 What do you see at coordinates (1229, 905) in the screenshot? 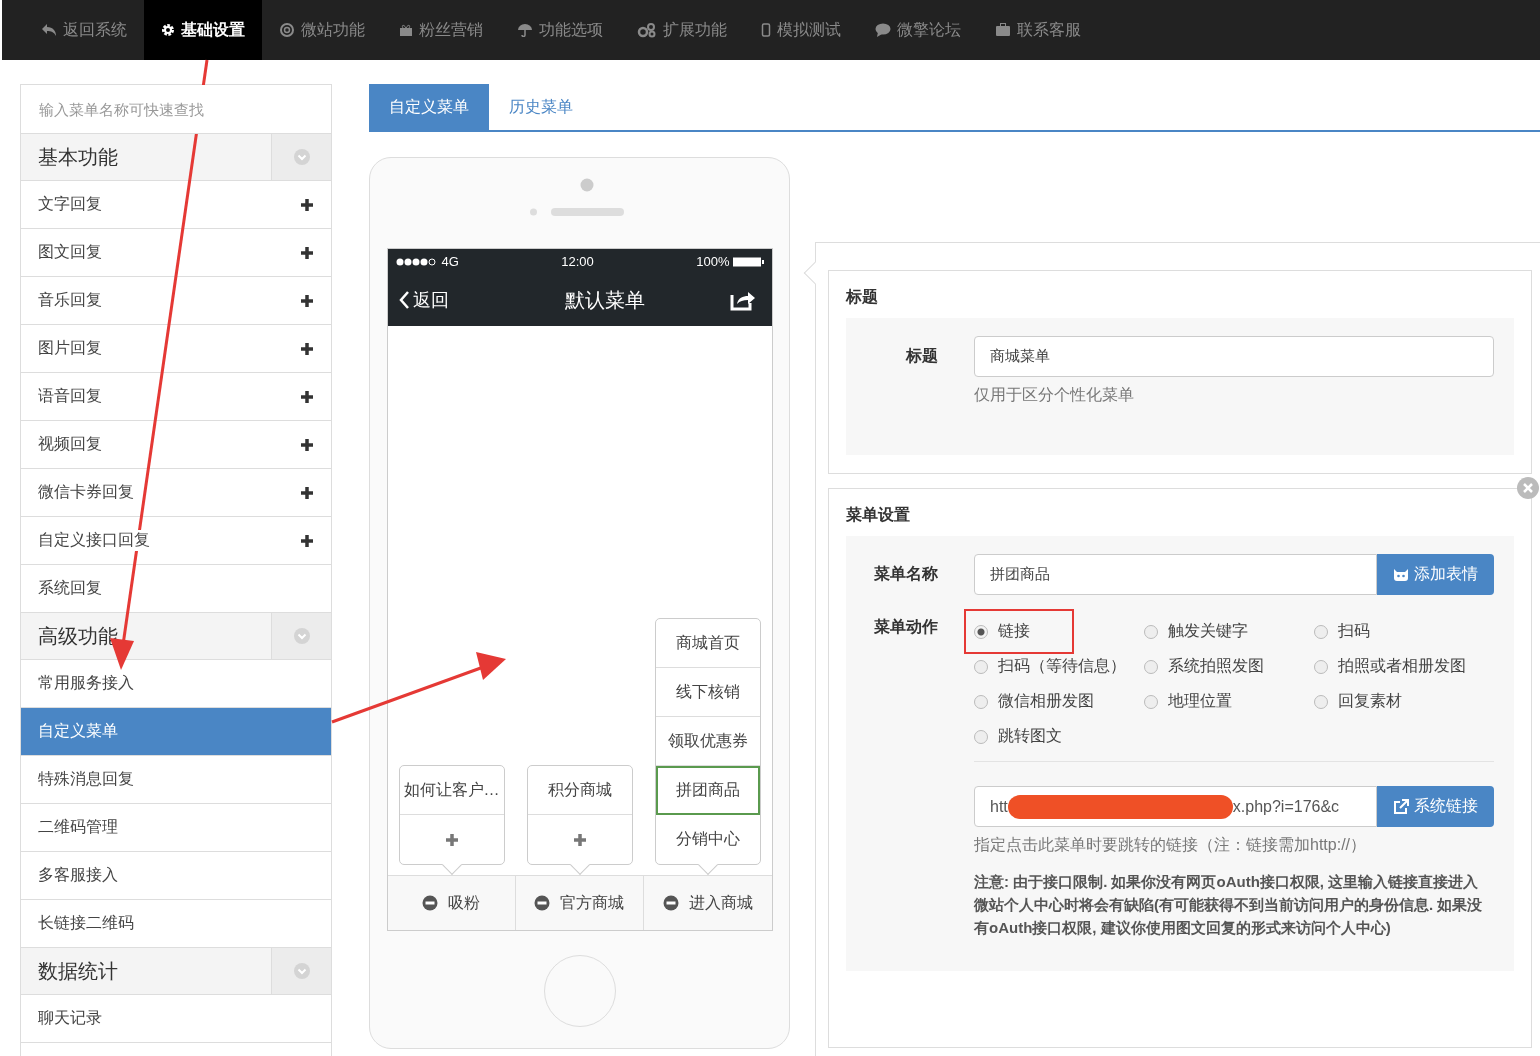
I see `notice-text: 注意: 由于接口限制. 如果你没有网页oAuth接口权限, 这里输入链接直接进入微站个人中心时将会有缺陷(有可能获得不到当前访问用户的身份信息. 如果没有oAuth接口权限, 建议你使用图文回复的形式来访问个人中心)` at bounding box center [1229, 905].